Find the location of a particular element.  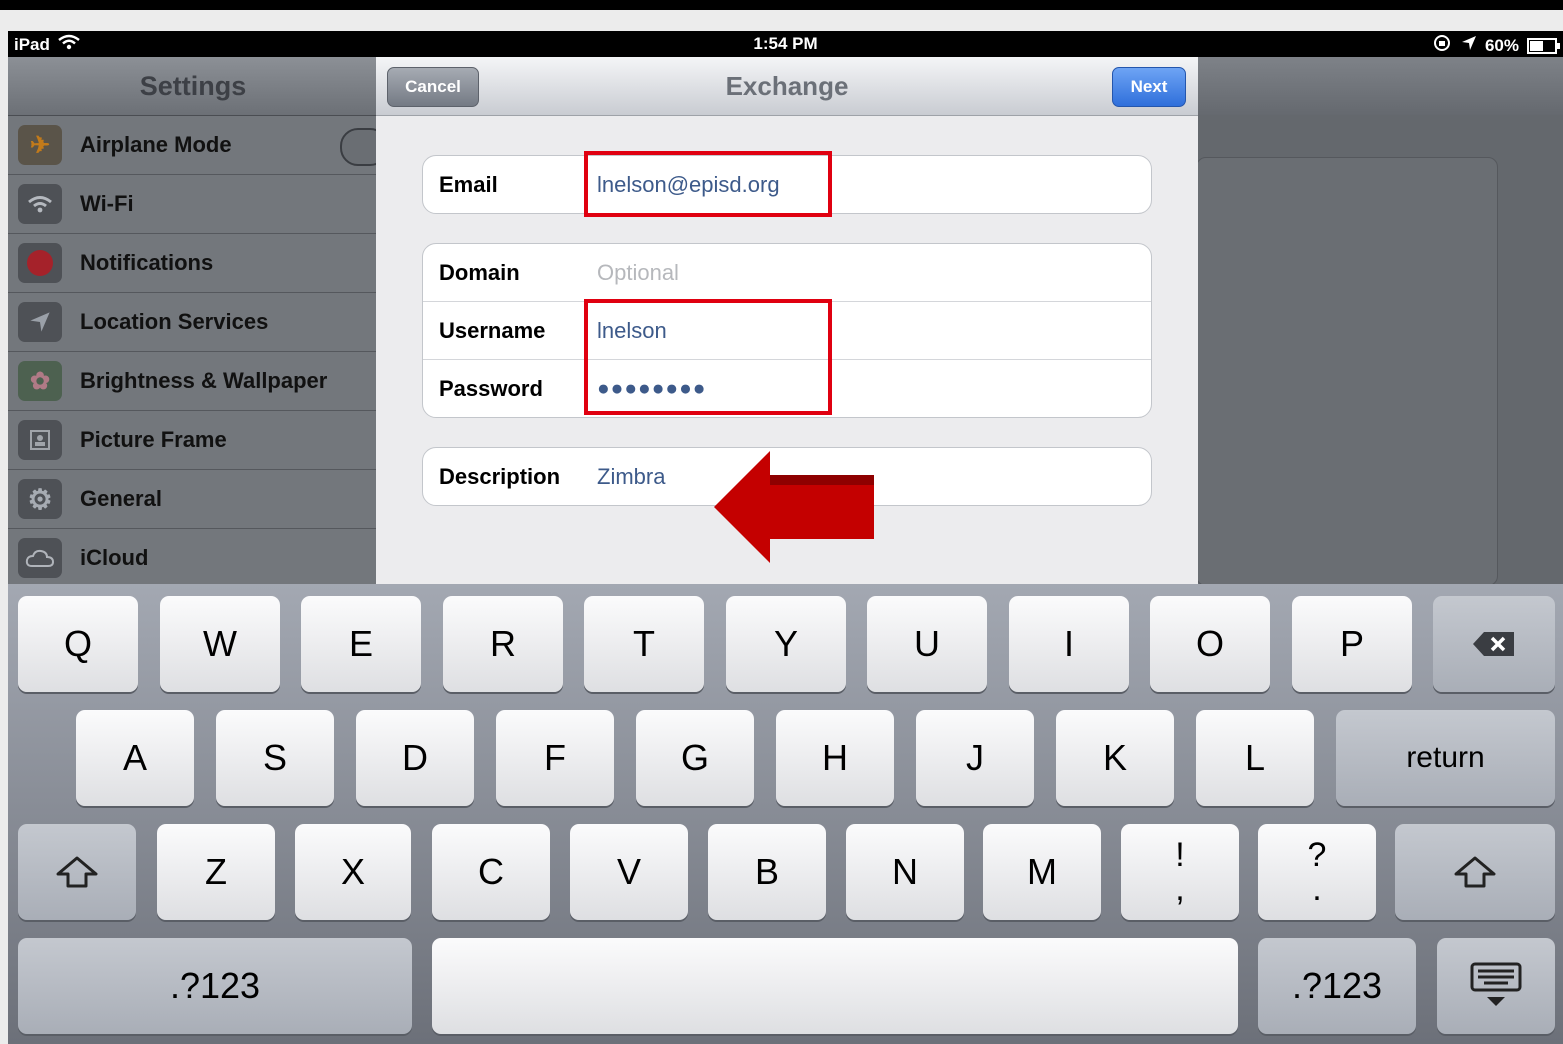

key-question-period: ? . is located at coordinates (1317, 872).